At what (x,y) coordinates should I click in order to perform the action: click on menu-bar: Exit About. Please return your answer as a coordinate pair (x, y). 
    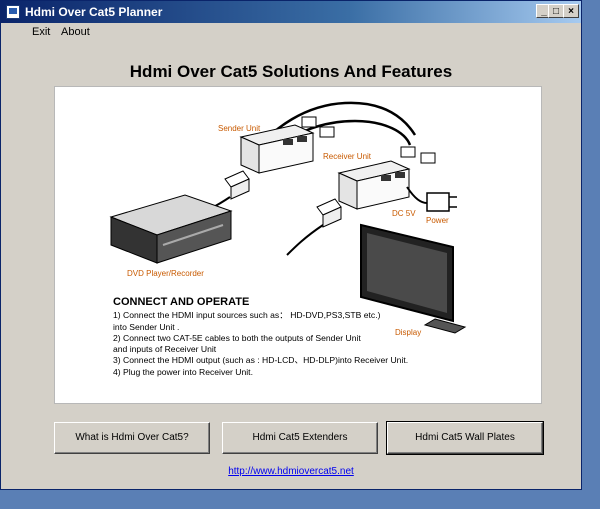
    Looking at the image, I should click on (291, 32).